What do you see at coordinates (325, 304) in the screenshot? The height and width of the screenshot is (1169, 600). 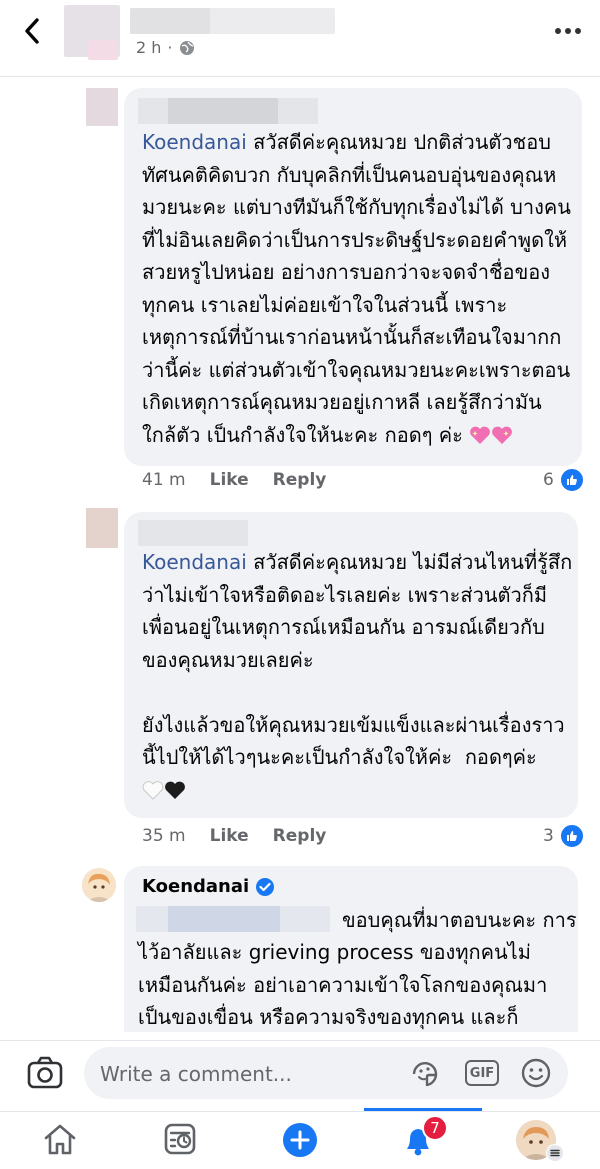 I see `comment-line: ทุกคน เราเลยไม่ค่อยเข้าใจในส่วนนี้ เพราะ` at bounding box center [325, 304].